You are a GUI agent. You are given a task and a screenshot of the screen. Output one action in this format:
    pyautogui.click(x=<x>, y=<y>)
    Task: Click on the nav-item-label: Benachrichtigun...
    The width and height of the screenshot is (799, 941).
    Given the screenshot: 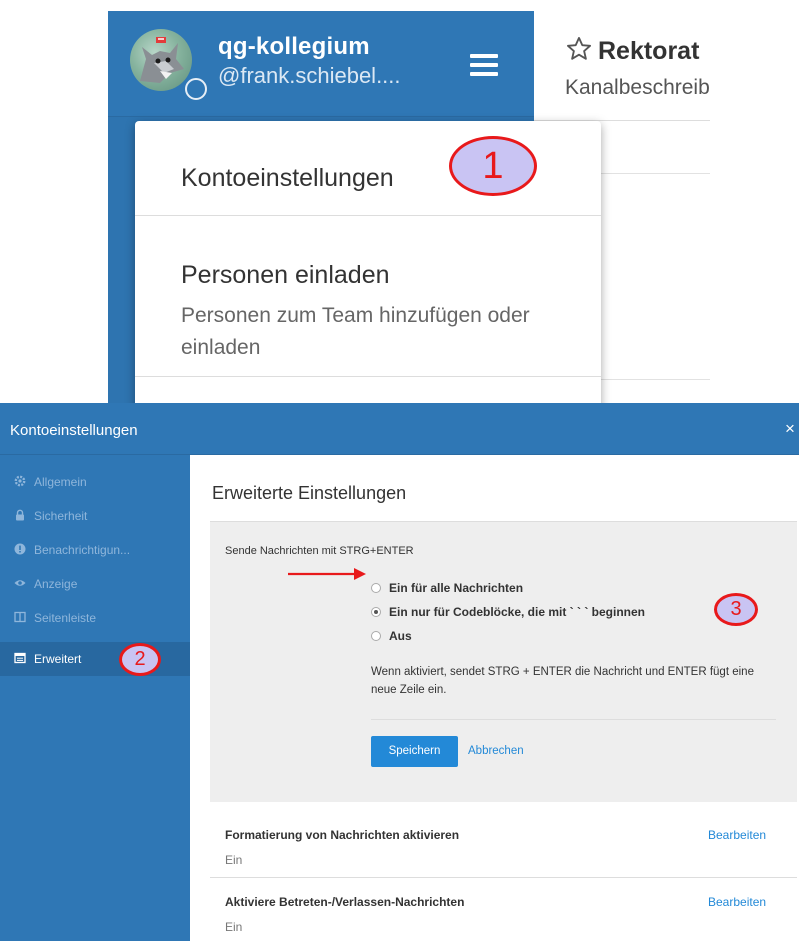 What is the action you would take?
    pyautogui.click(x=82, y=550)
    